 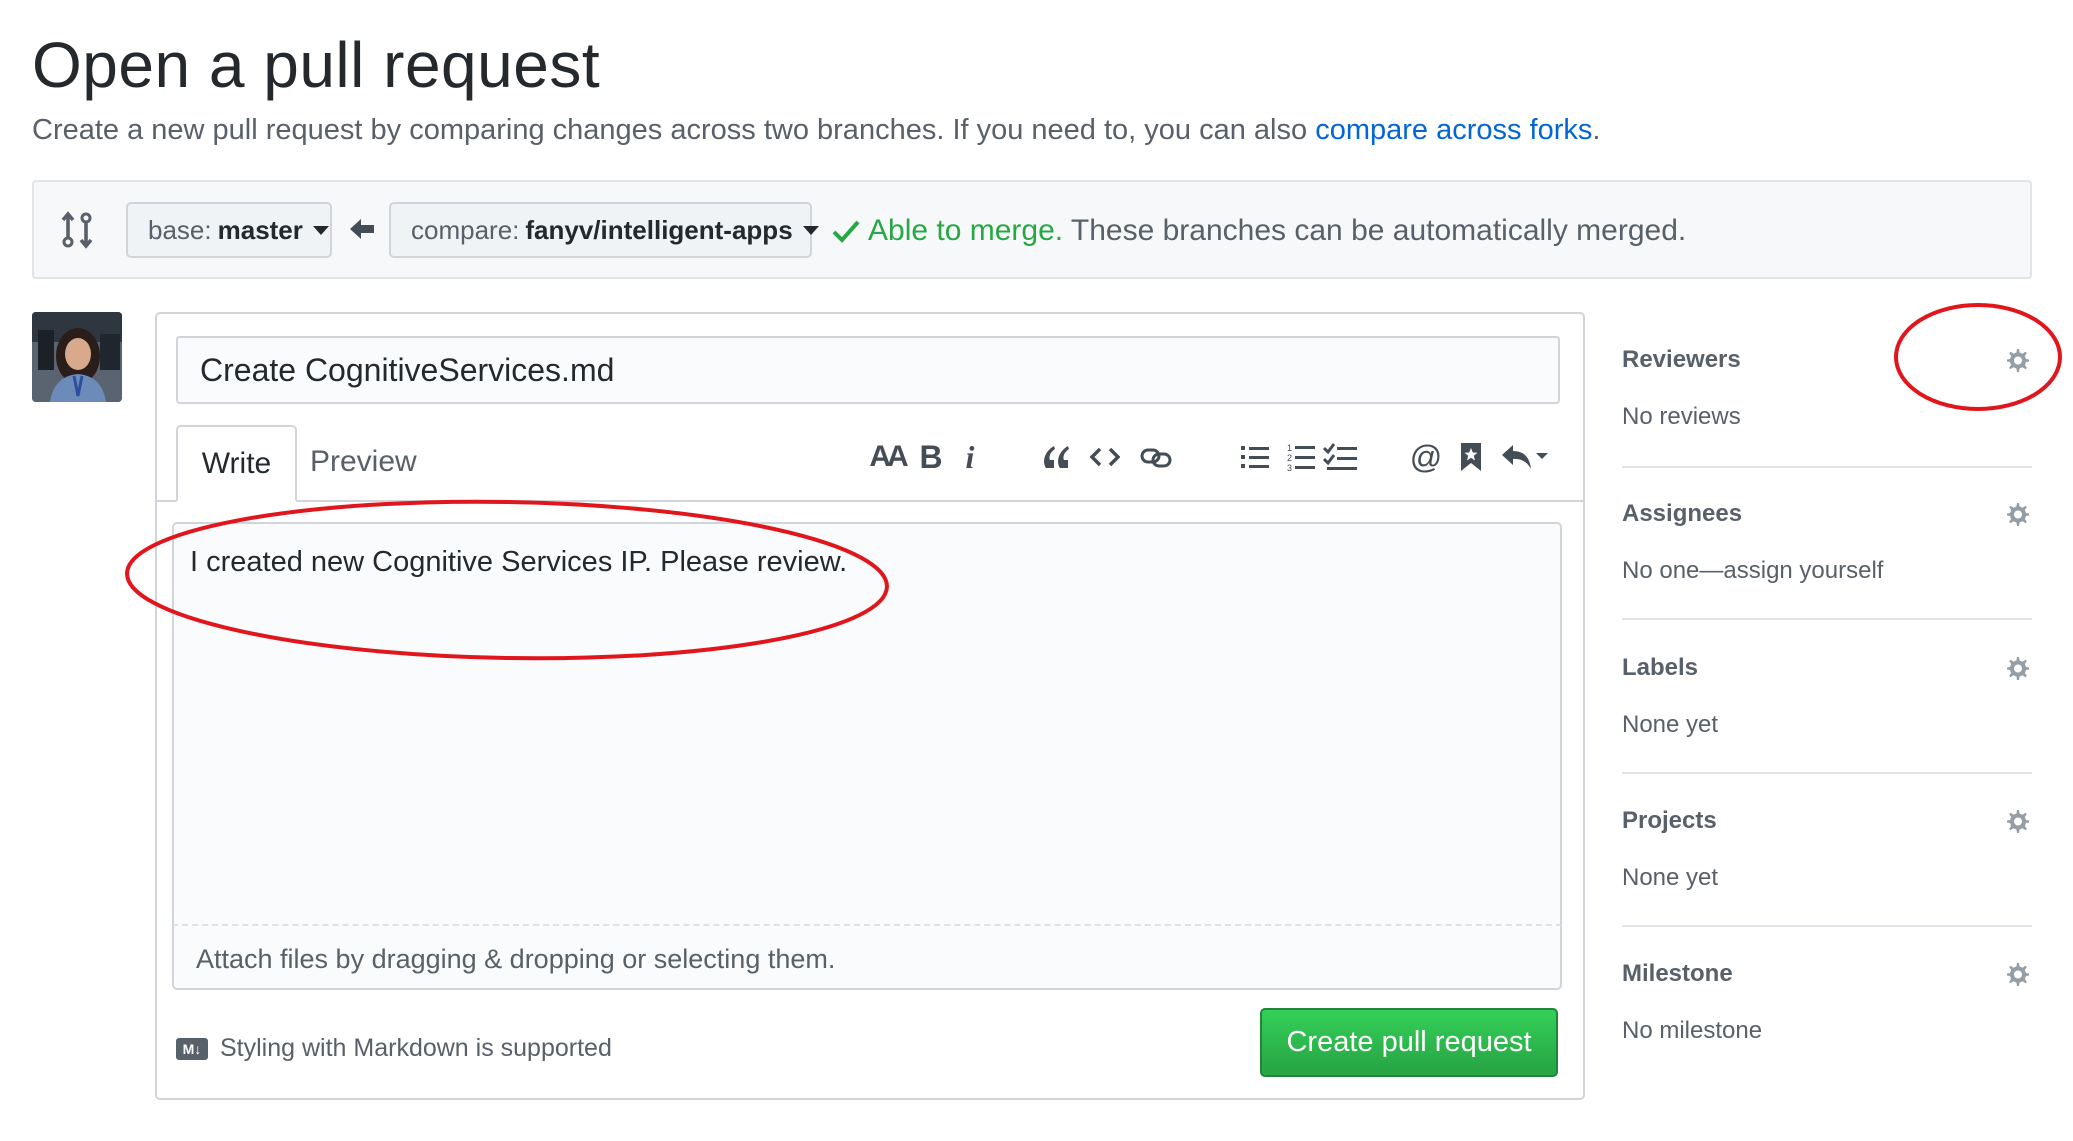 What do you see at coordinates (1827, 715) in the screenshot?
I see `sidebar-labels: Labels None yet` at bounding box center [1827, 715].